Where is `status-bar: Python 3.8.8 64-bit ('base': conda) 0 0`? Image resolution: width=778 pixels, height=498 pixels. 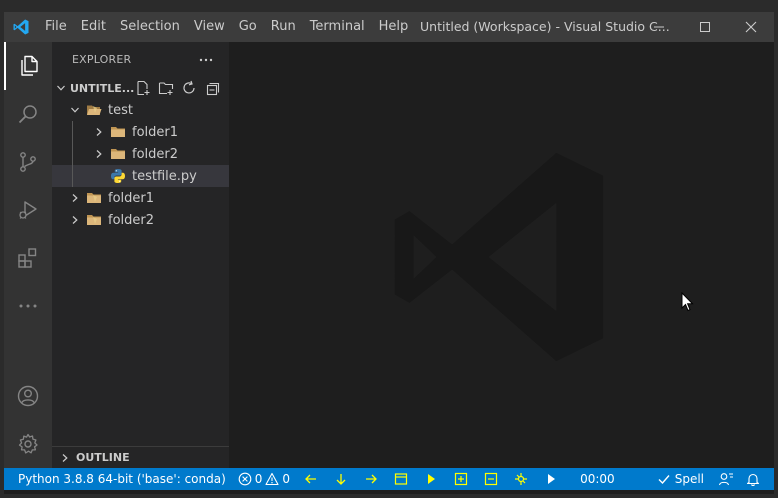
status-bar: Python 3.8.8 64-bit ('base': conda) 0 0 is located at coordinates (389, 479).